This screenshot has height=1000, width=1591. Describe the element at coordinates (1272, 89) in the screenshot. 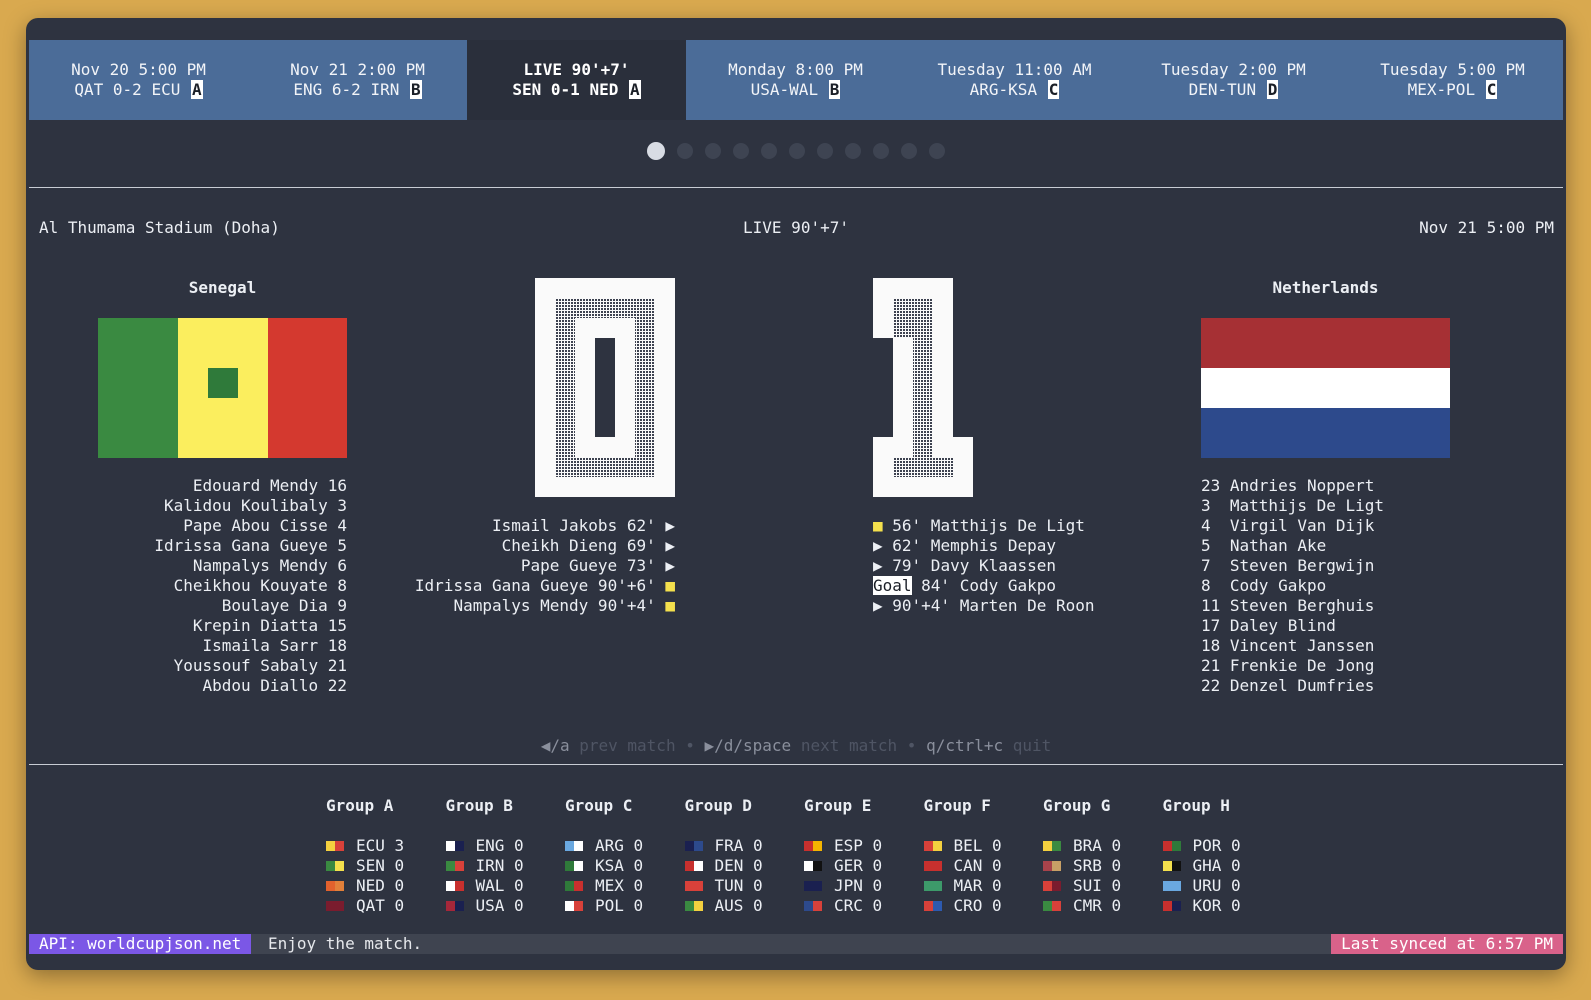

I see `group-badge: D` at that location.